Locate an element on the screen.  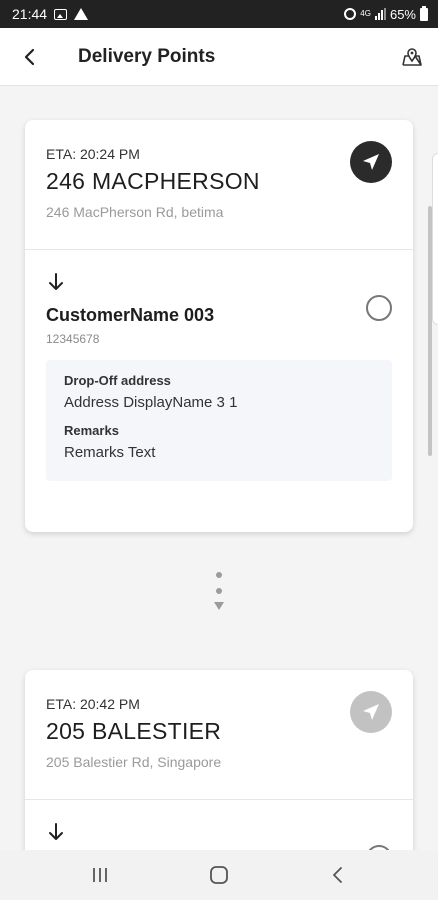
back-arrow-icon is located at coordinates (29, 56).